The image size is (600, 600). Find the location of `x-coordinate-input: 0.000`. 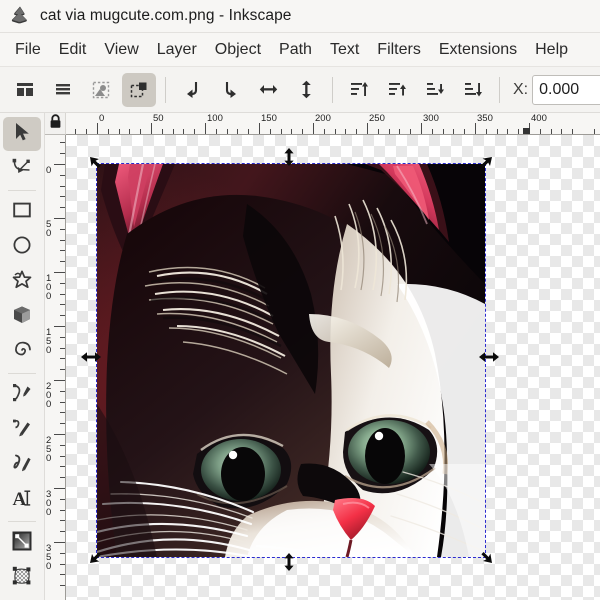

x-coordinate-input: 0.000 is located at coordinates (566, 89).